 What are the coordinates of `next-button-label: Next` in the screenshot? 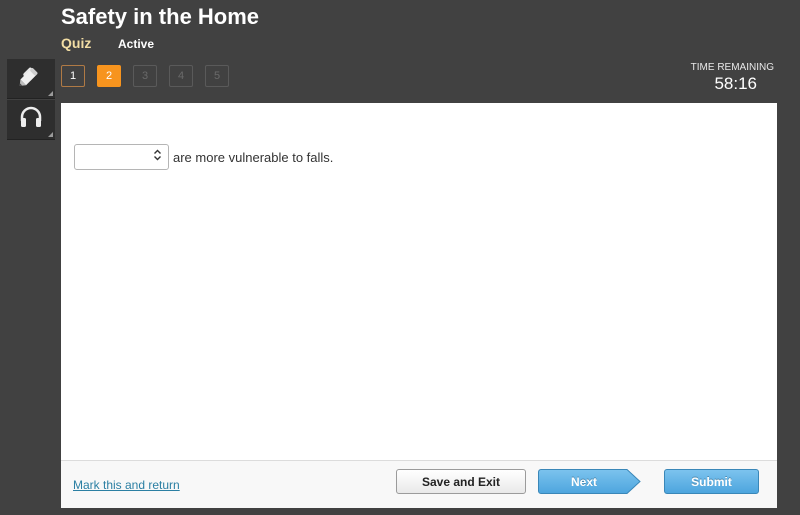 It's located at (583, 481).